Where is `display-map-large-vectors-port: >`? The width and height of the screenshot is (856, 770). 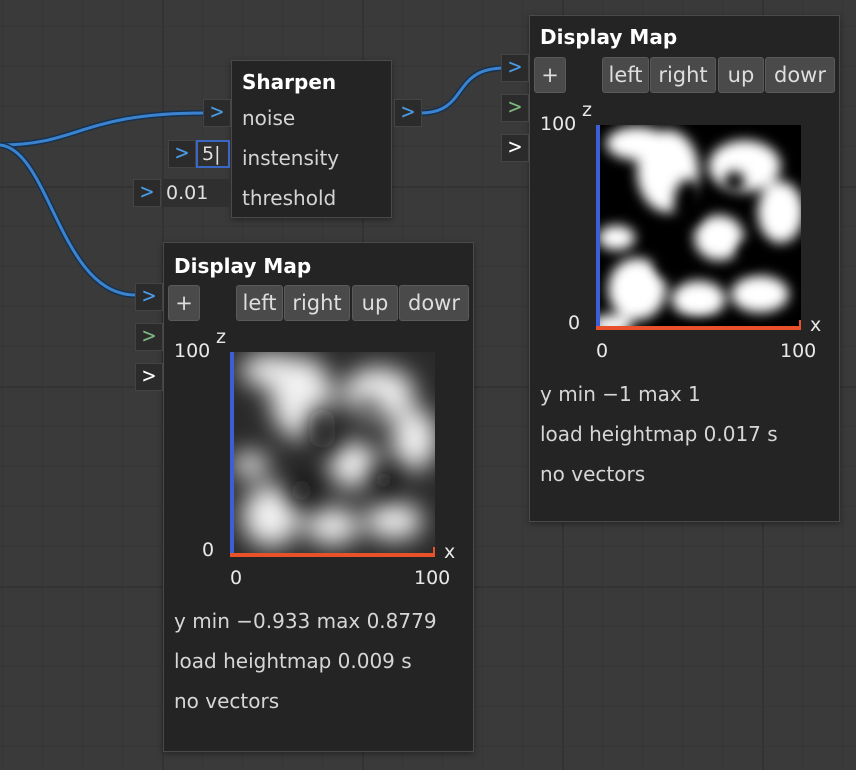 display-map-large-vectors-port: > is located at coordinates (515, 108).